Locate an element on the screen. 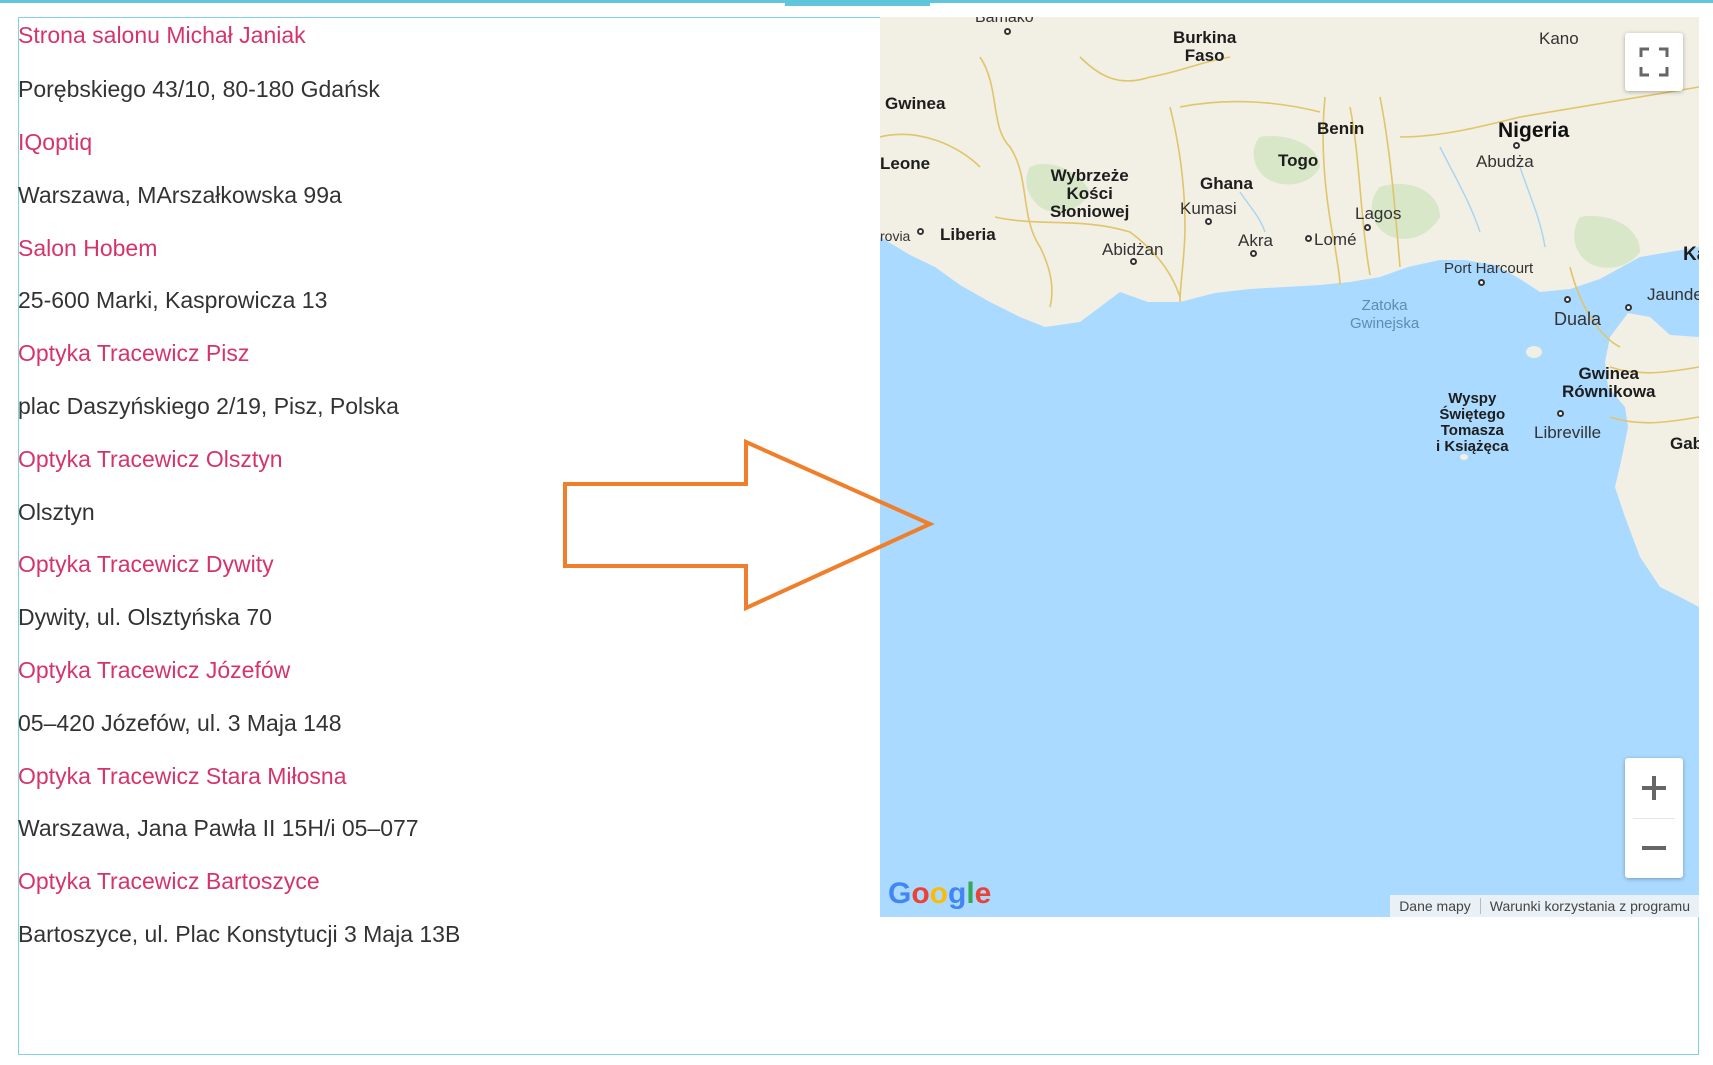  salon-link: Strona salonu Michał Janiak is located at coordinates (162, 35).